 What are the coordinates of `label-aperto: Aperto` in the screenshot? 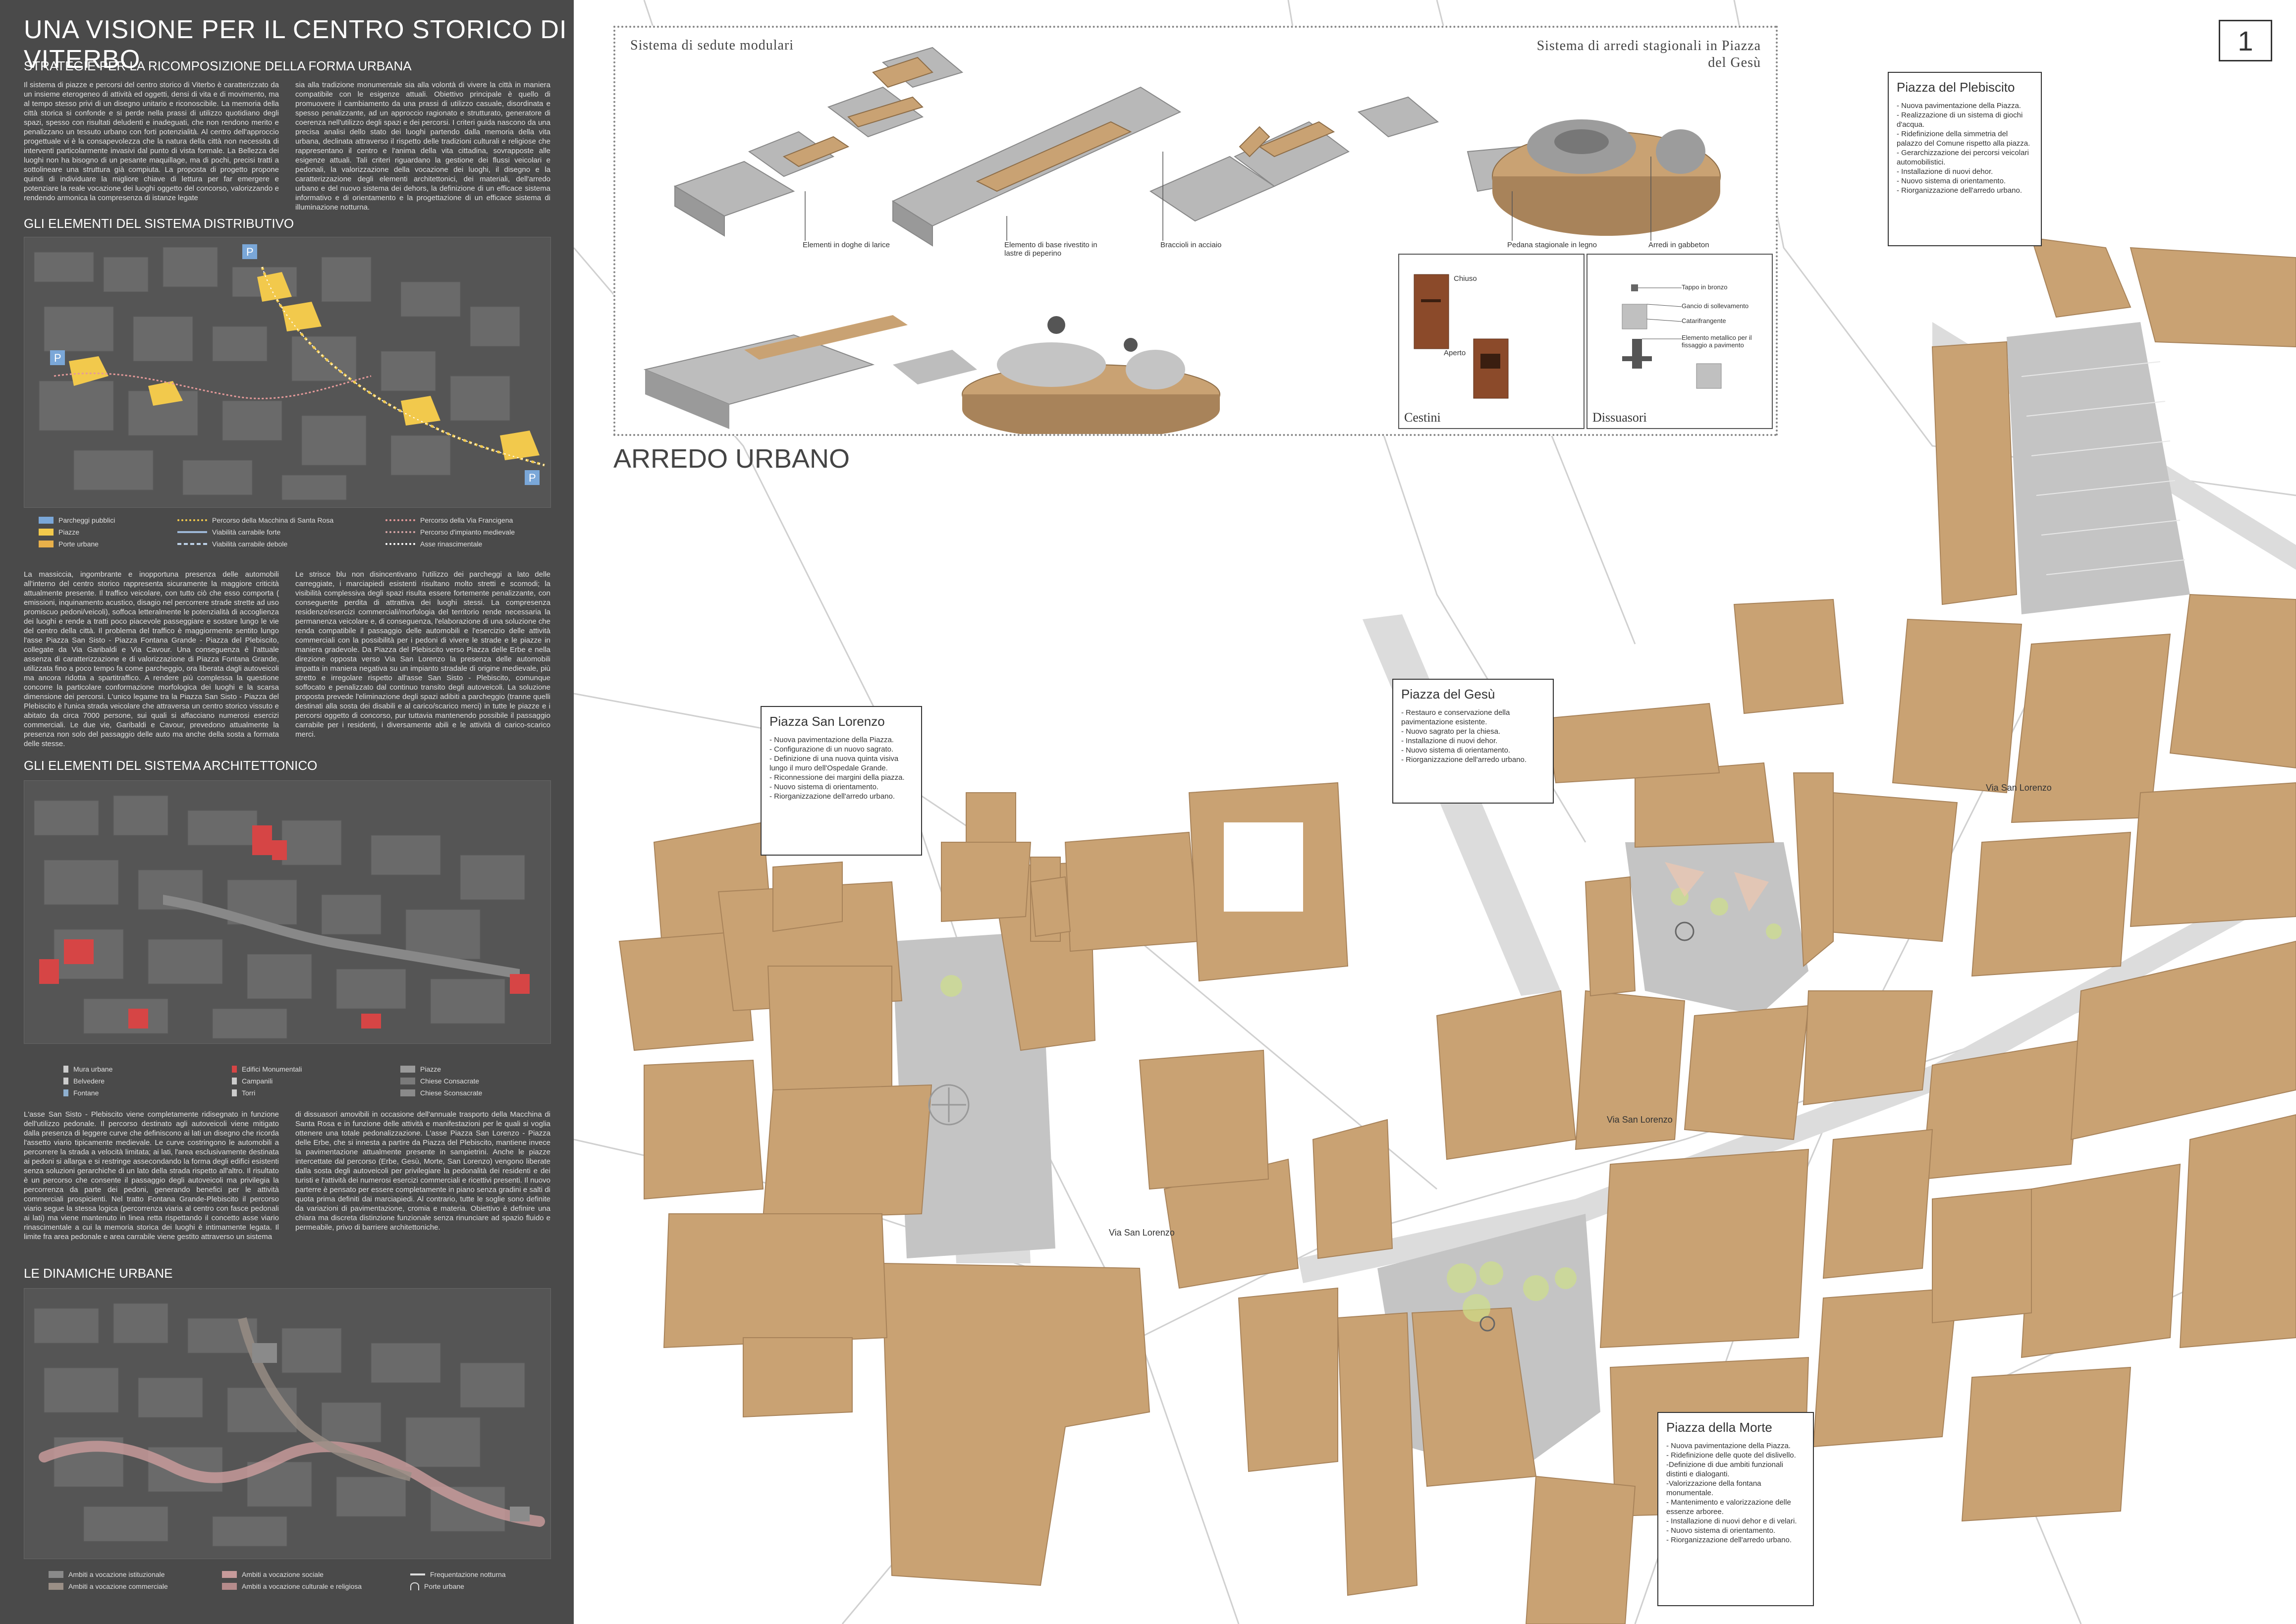 It's located at (1455, 353).